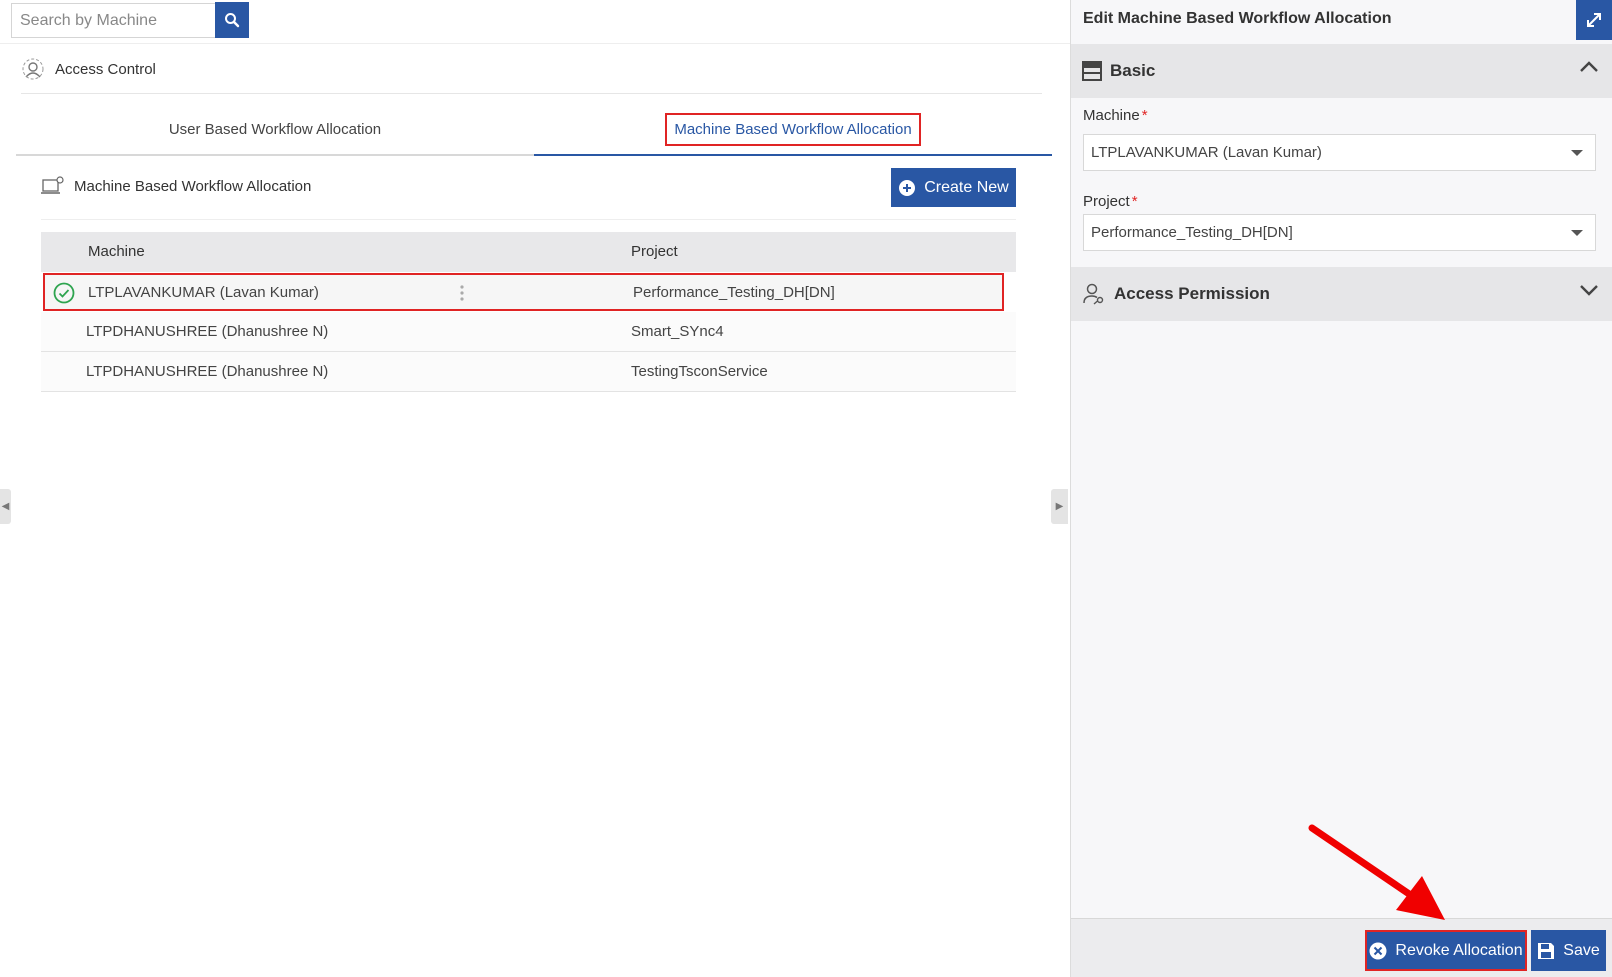 The image size is (1612, 977). I want to click on project-label-text: Project, so click(1106, 201).